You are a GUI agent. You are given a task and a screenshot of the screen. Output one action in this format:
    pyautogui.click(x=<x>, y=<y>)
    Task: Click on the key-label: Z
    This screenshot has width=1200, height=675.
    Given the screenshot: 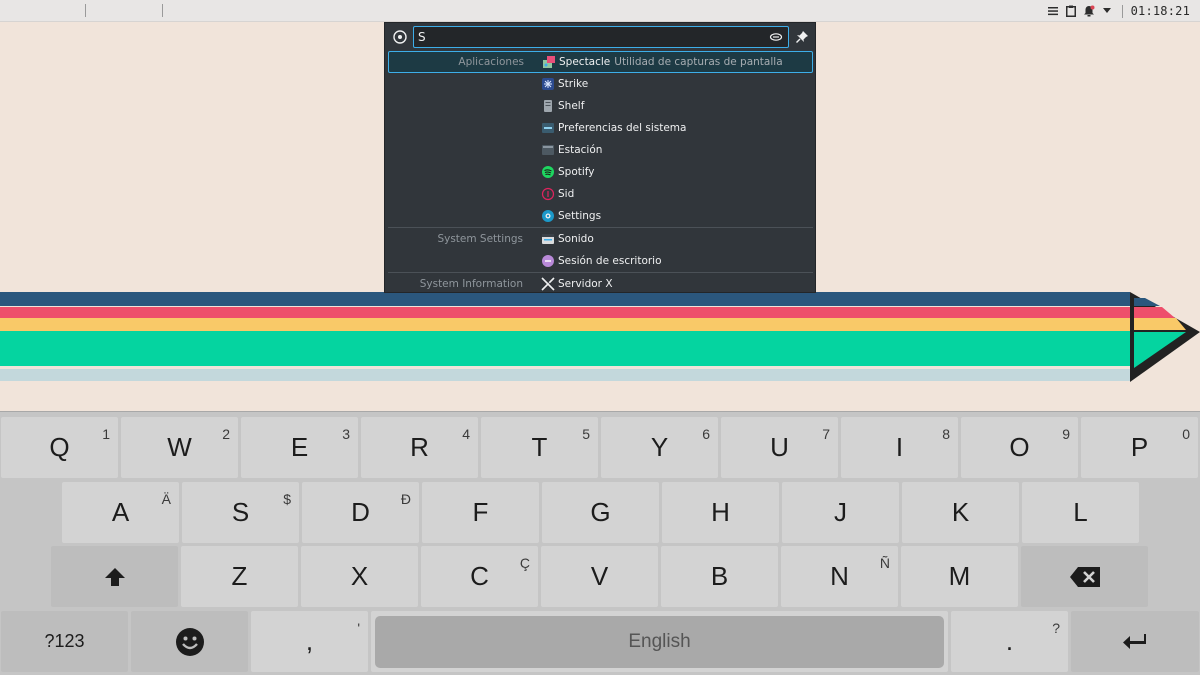 What is the action you would take?
    pyautogui.click(x=239, y=576)
    